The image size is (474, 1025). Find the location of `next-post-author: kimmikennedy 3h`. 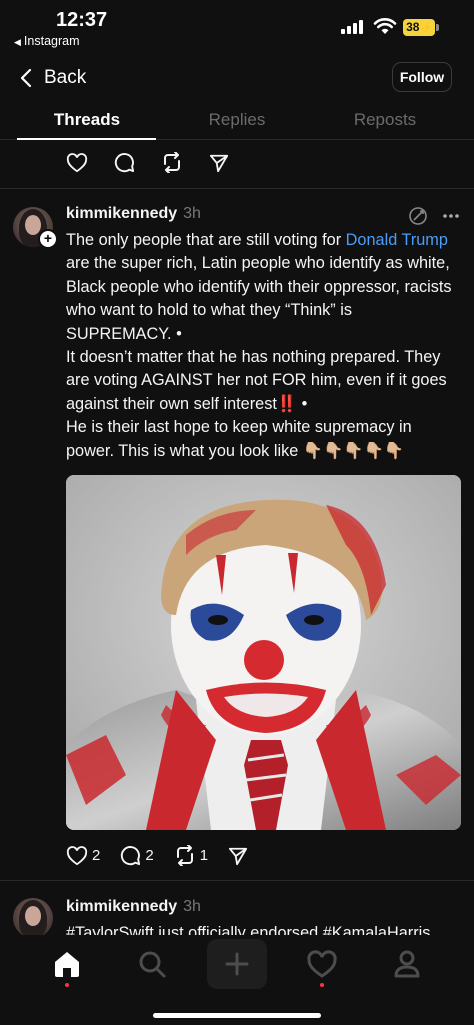

next-post-author: kimmikennedy 3h is located at coordinates (133, 907).